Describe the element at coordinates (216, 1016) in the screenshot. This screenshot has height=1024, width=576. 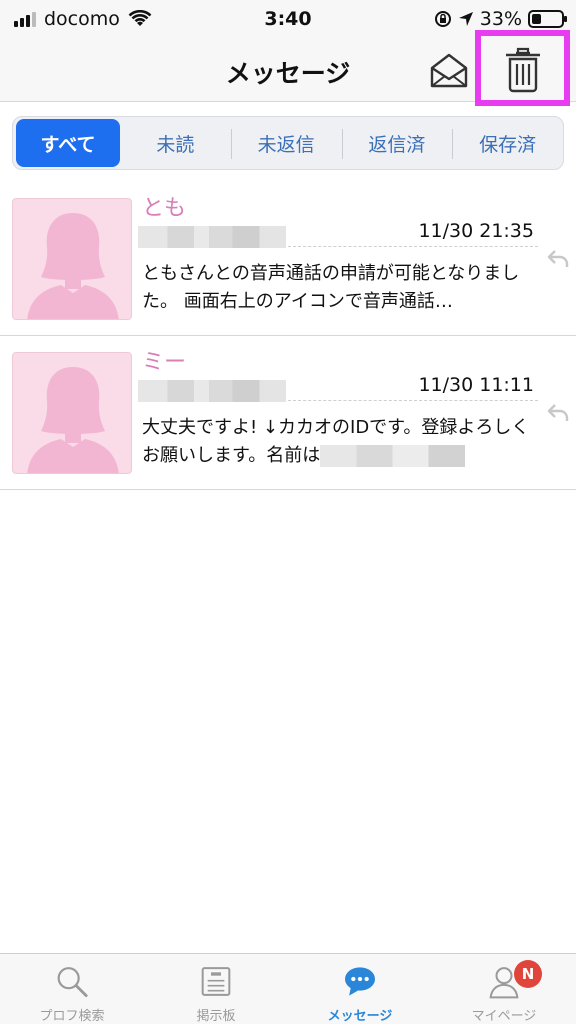
I see `tabbar-label: 掲示板` at that location.